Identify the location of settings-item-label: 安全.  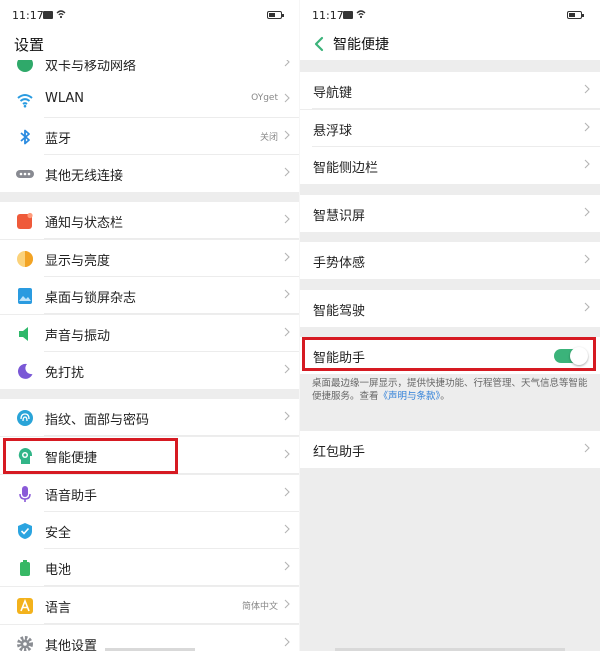
(58, 533).